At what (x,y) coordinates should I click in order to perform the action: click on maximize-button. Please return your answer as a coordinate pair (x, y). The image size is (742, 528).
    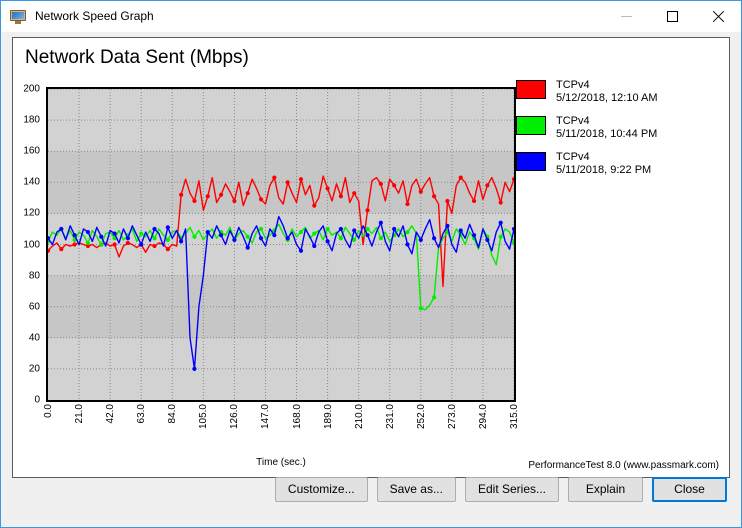
    Looking at the image, I should click on (672, 16).